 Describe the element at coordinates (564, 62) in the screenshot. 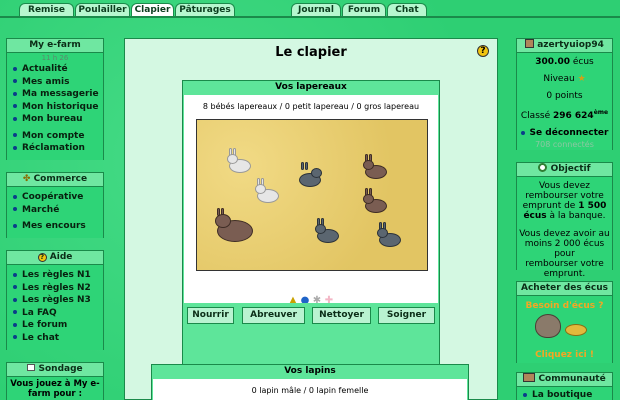

I see `ecus-balance: 300.00 écus` at that location.